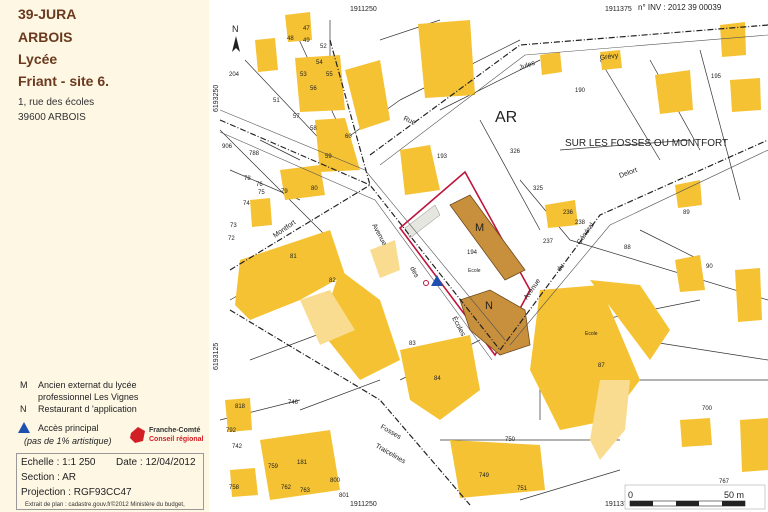 Image resolution: width=768 pixels, height=512 pixels. What do you see at coordinates (680, 7) in the screenshot?
I see `inventory-number: n° INV : 2012 39 00039` at bounding box center [680, 7].